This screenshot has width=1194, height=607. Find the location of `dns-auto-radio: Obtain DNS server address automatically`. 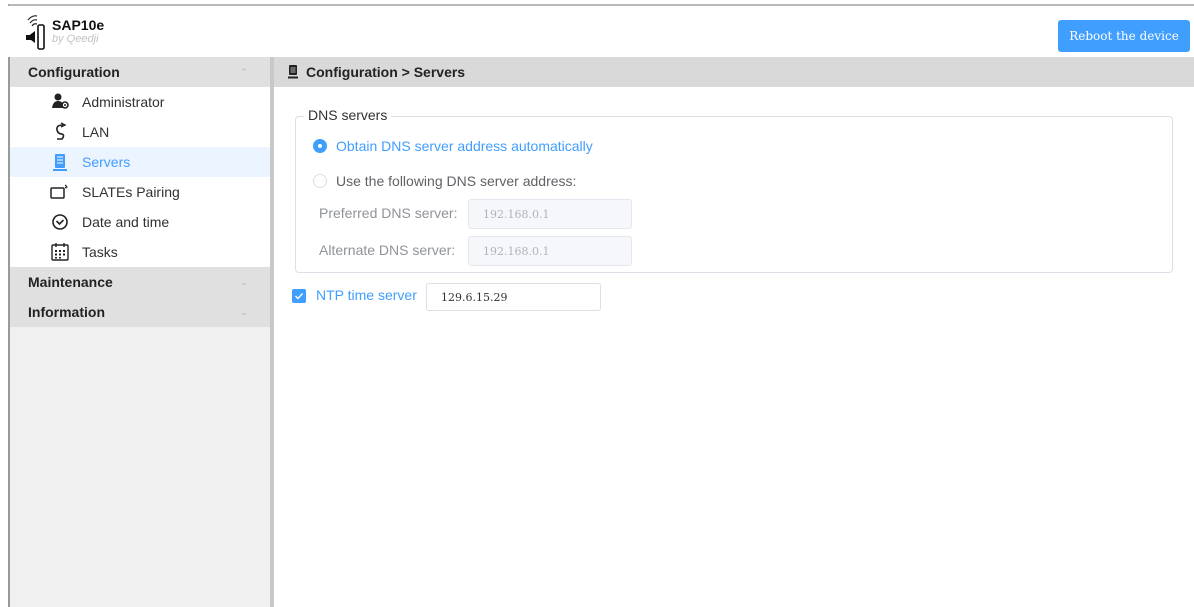

dns-auto-radio: Obtain DNS server address automatically is located at coordinates (453, 146).